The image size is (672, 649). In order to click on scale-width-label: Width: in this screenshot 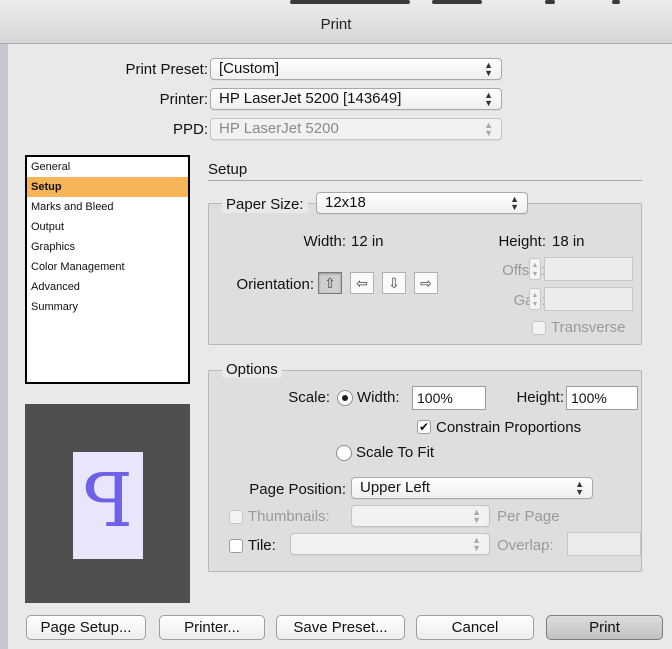, I will do `click(378, 397)`.